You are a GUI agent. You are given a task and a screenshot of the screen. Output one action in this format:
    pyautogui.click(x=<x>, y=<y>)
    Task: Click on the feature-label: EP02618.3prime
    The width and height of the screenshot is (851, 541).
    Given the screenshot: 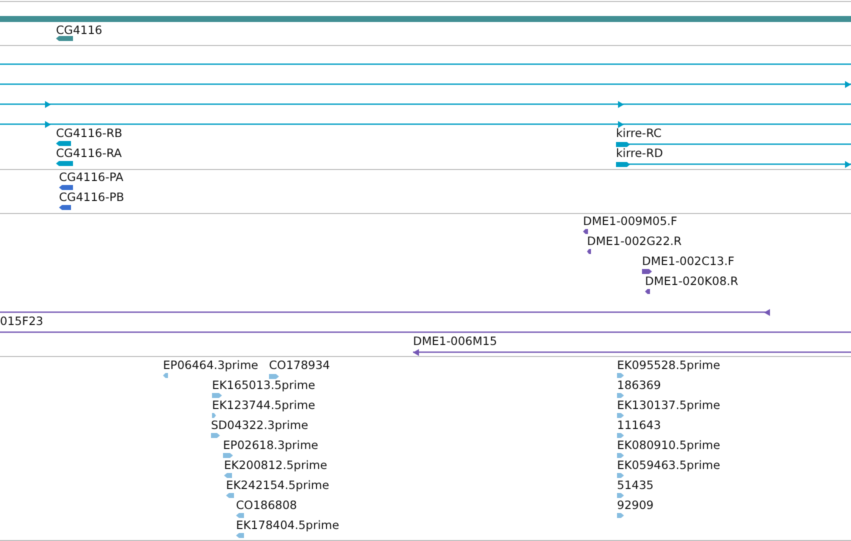 What is the action you would take?
    pyautogui.click(x=270, y=445)
    